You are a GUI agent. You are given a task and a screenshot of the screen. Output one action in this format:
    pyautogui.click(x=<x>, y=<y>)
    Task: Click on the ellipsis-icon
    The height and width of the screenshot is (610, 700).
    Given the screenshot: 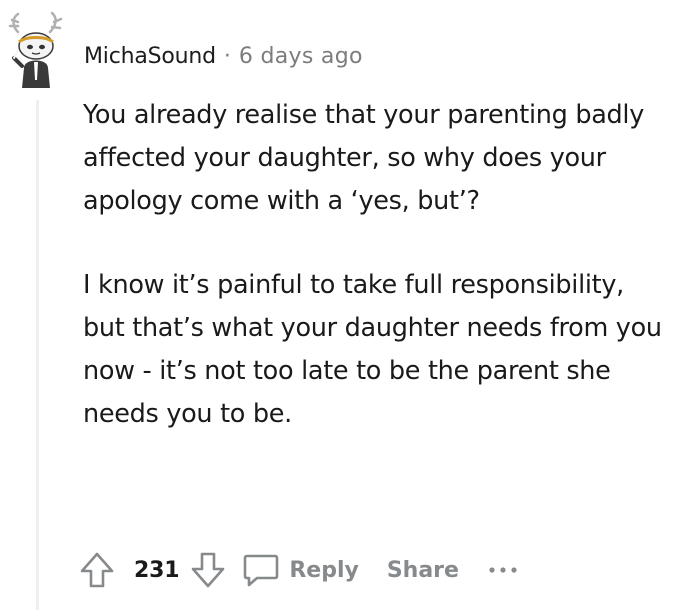 What is the action you would take?
    pyautogui.click(x=503, y=570)
    